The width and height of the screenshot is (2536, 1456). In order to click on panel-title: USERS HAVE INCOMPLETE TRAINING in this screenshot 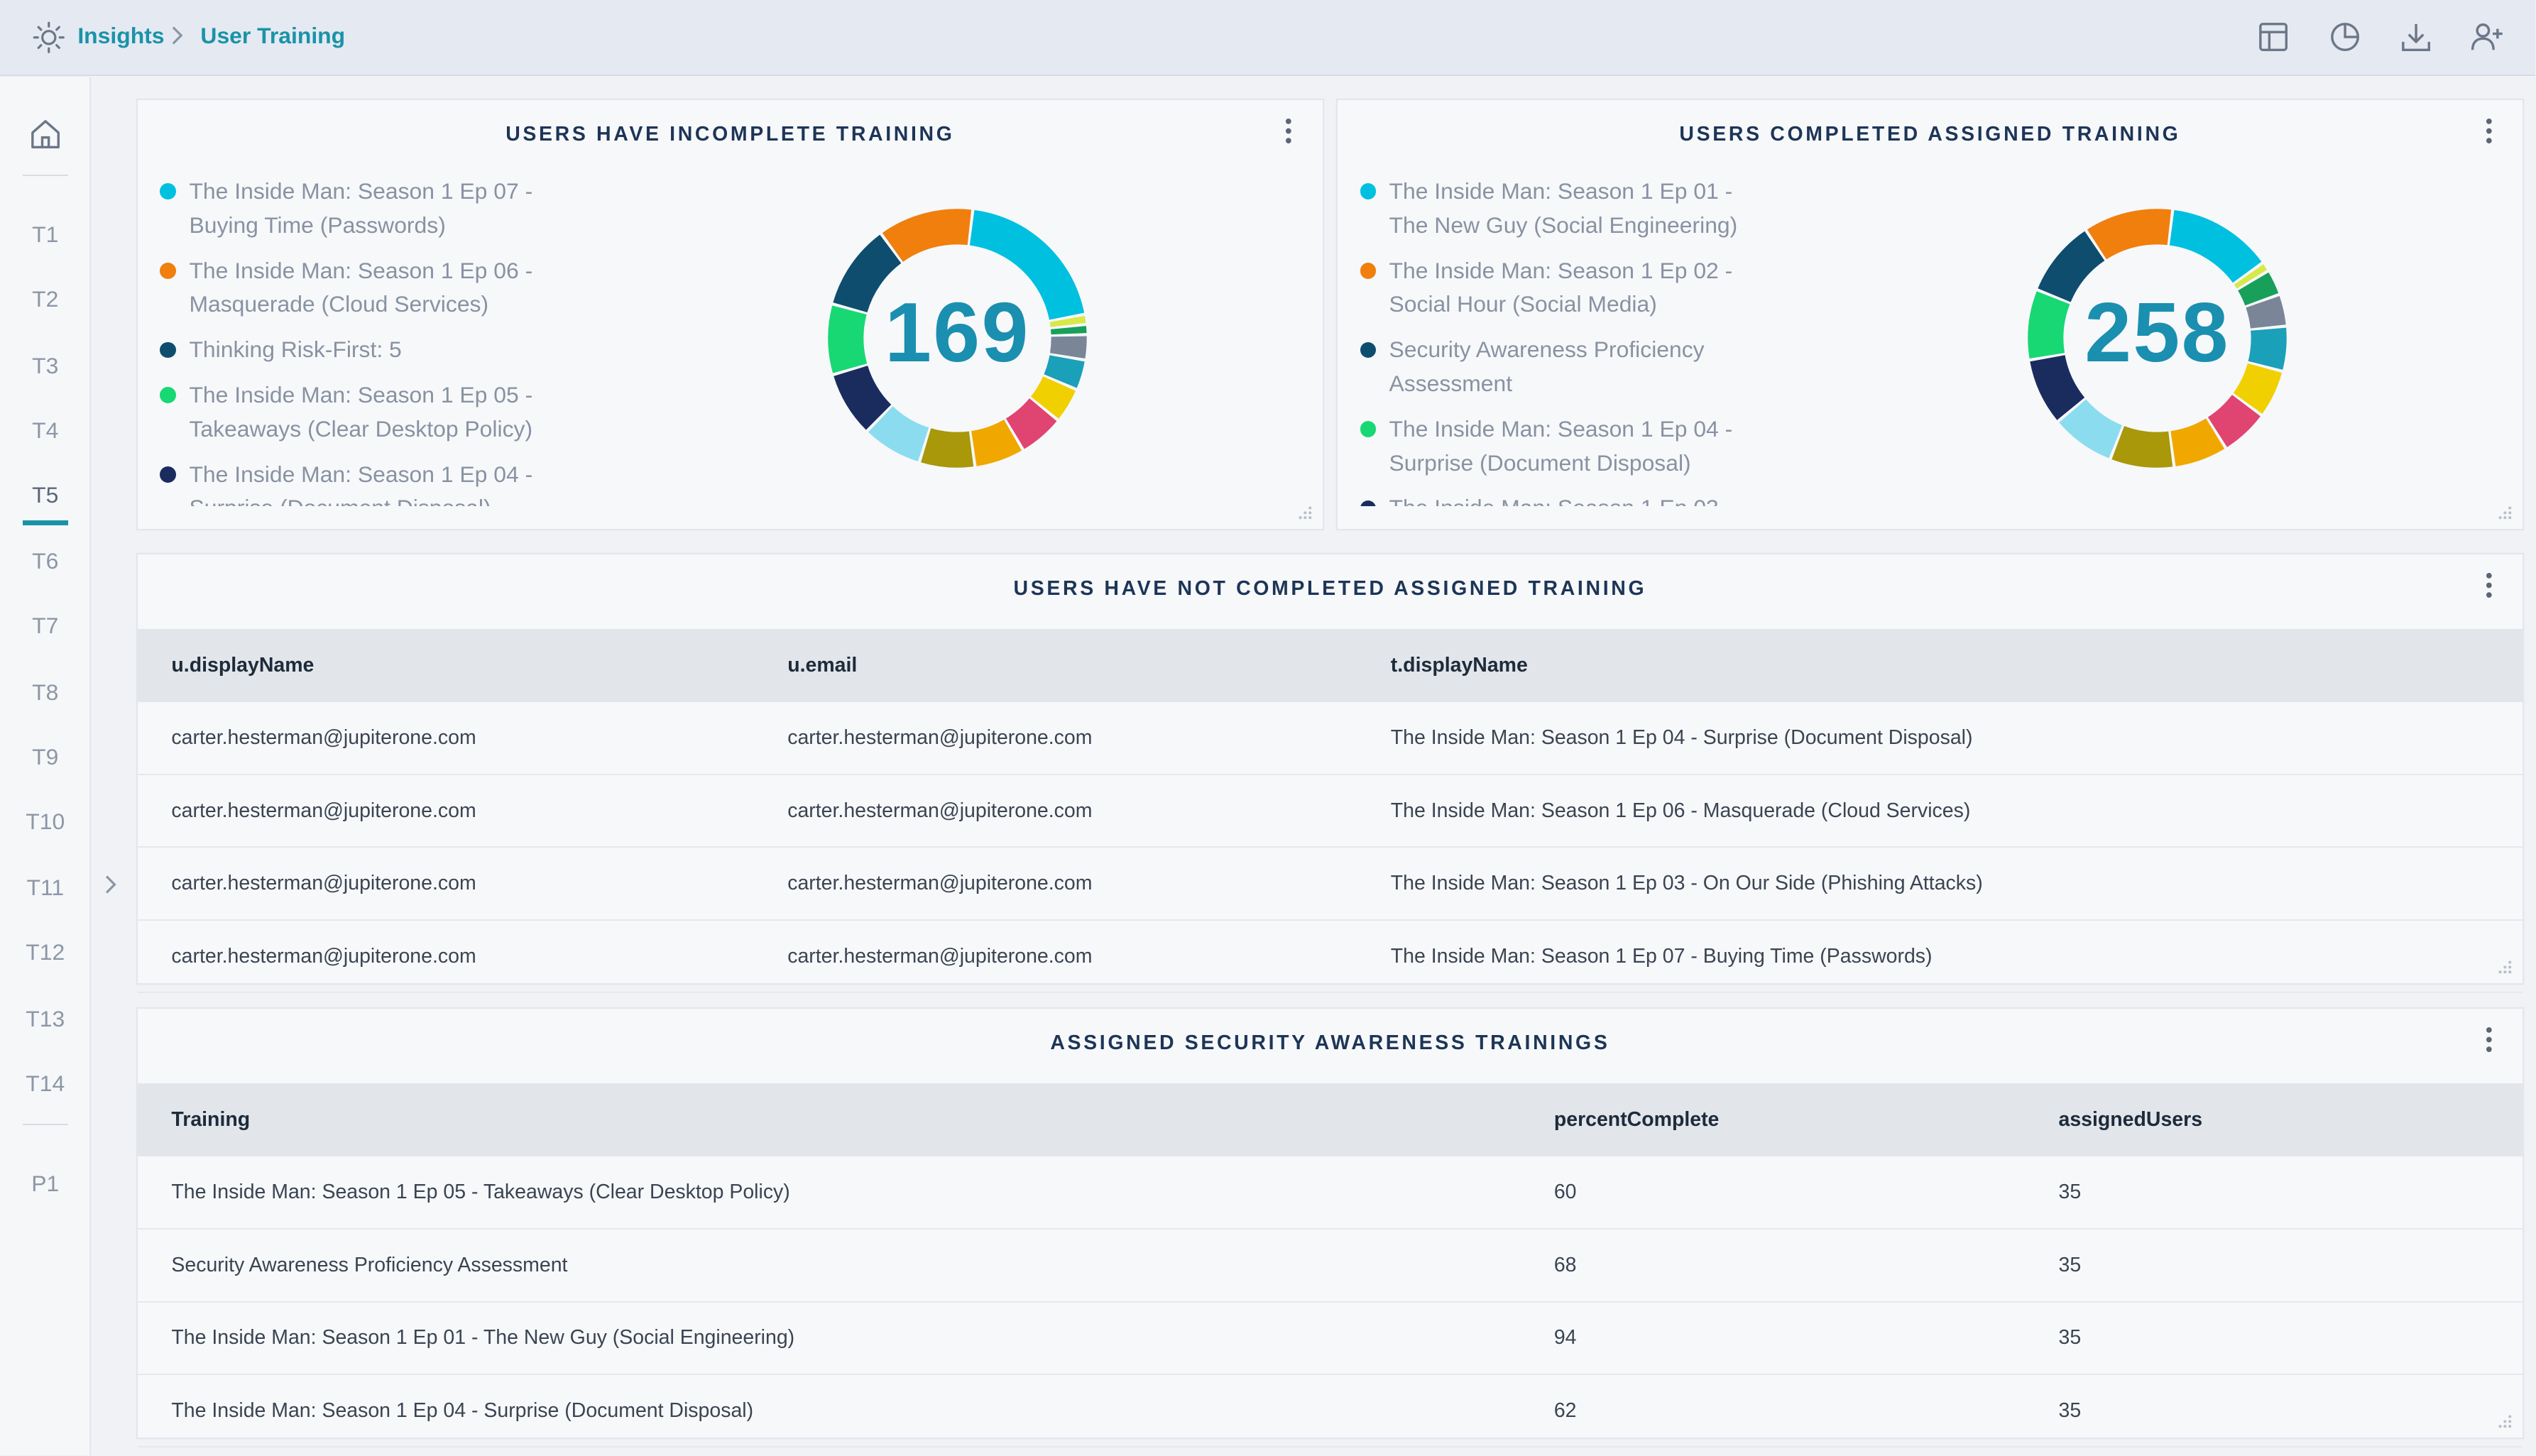, I will do `click(730, 134)`.